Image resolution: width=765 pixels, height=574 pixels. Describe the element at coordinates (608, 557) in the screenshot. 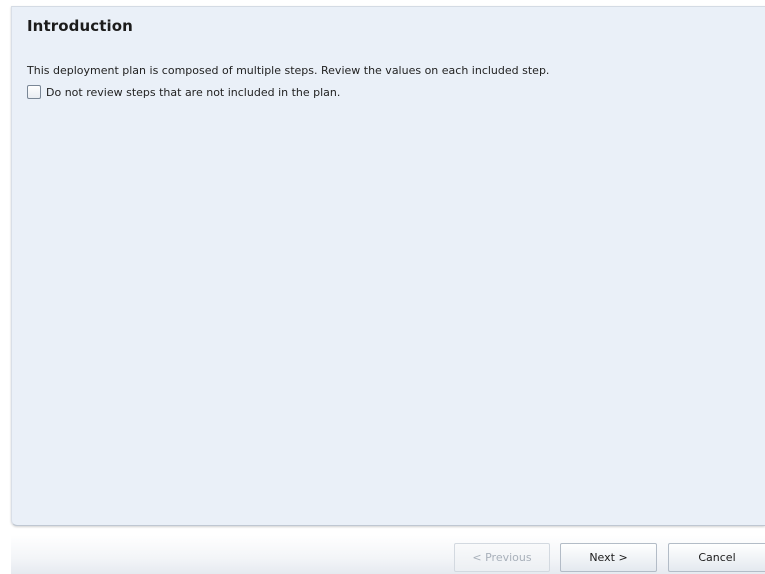

I see `next-button: Next >` at that location.